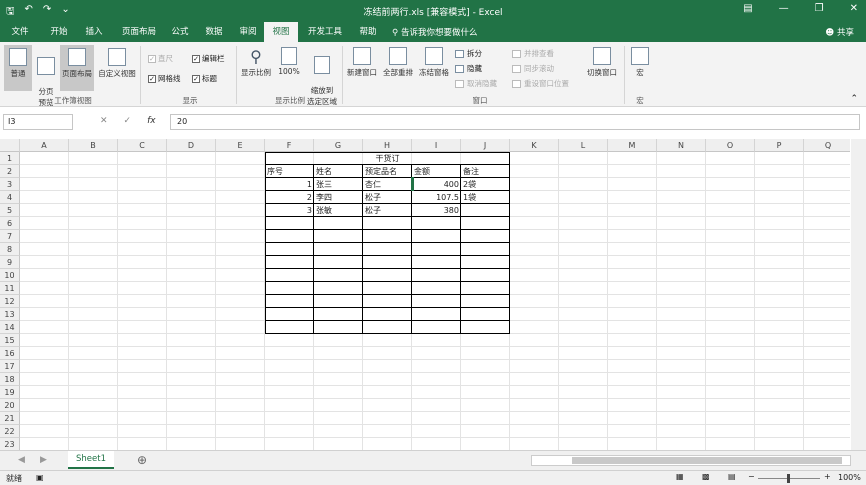 This screenshot has width=866, height=485. I want to click on minimize-icon: —, so click(784, 8).